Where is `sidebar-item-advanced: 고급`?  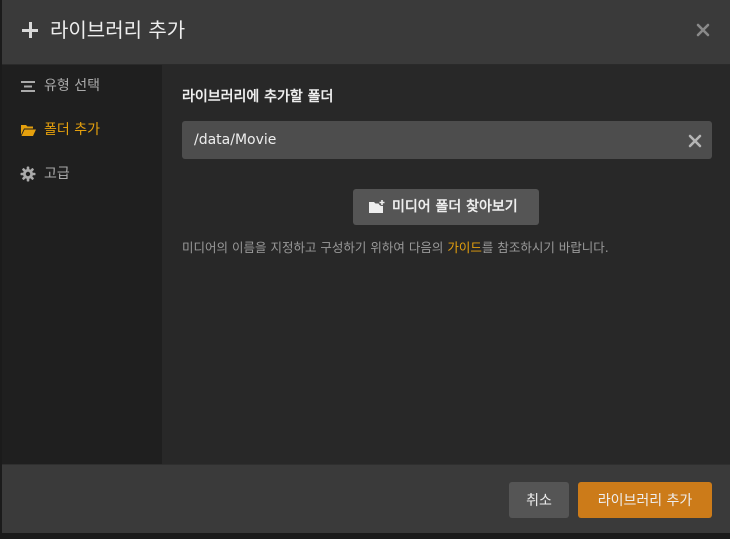 sidebar-item-advanced: 고급 is located at coordinates (82, 174).